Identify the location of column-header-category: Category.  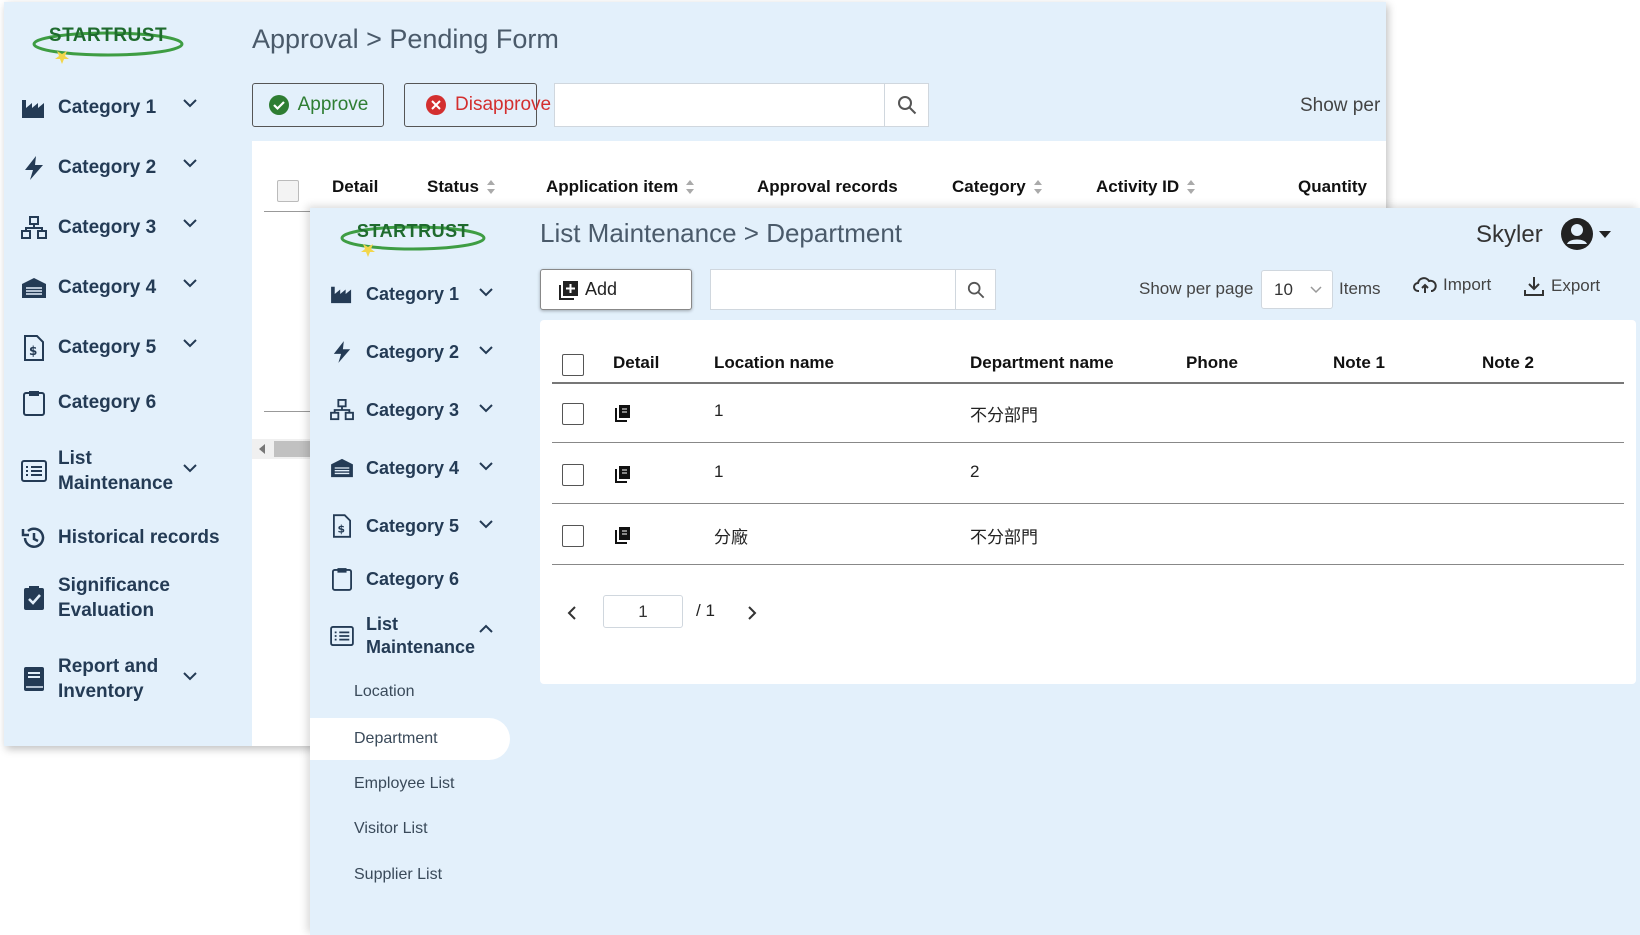
(997, 187).